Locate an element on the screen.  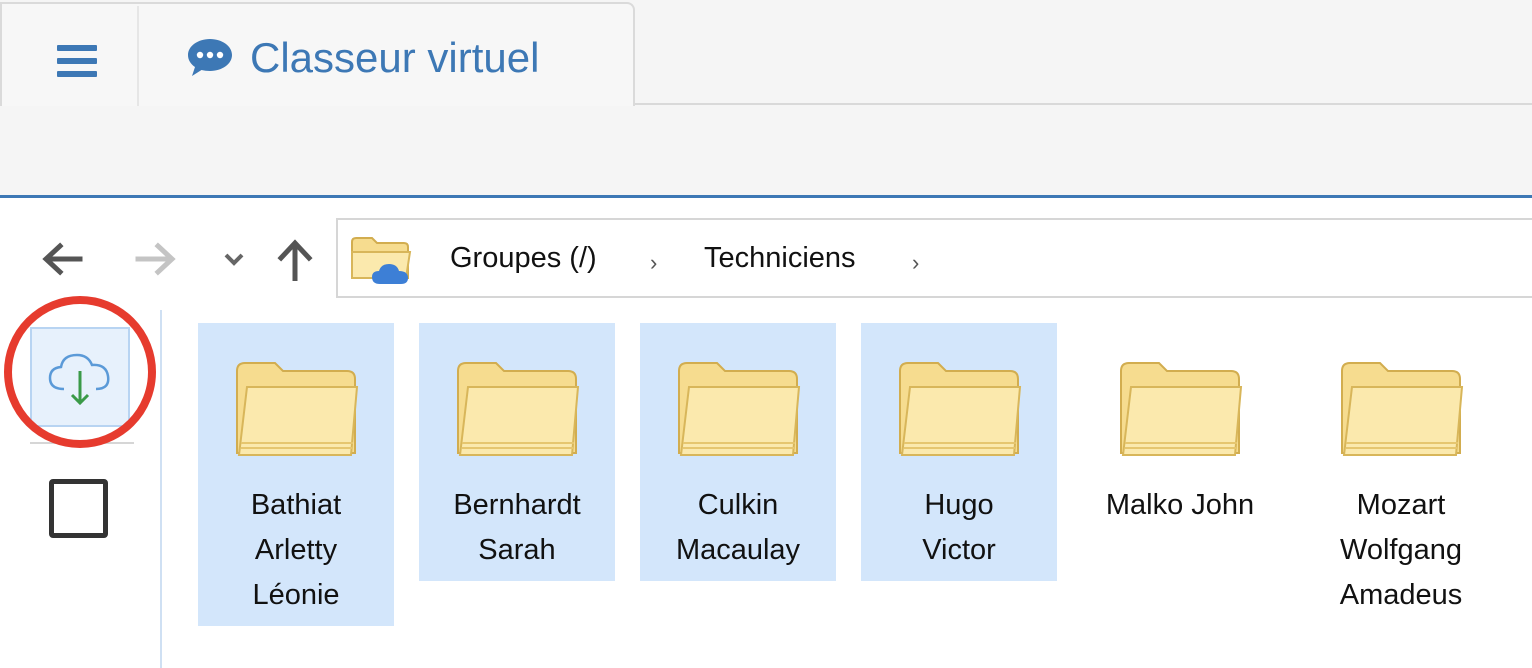
cloud-folder-icon is located at coordinates (381, 260).